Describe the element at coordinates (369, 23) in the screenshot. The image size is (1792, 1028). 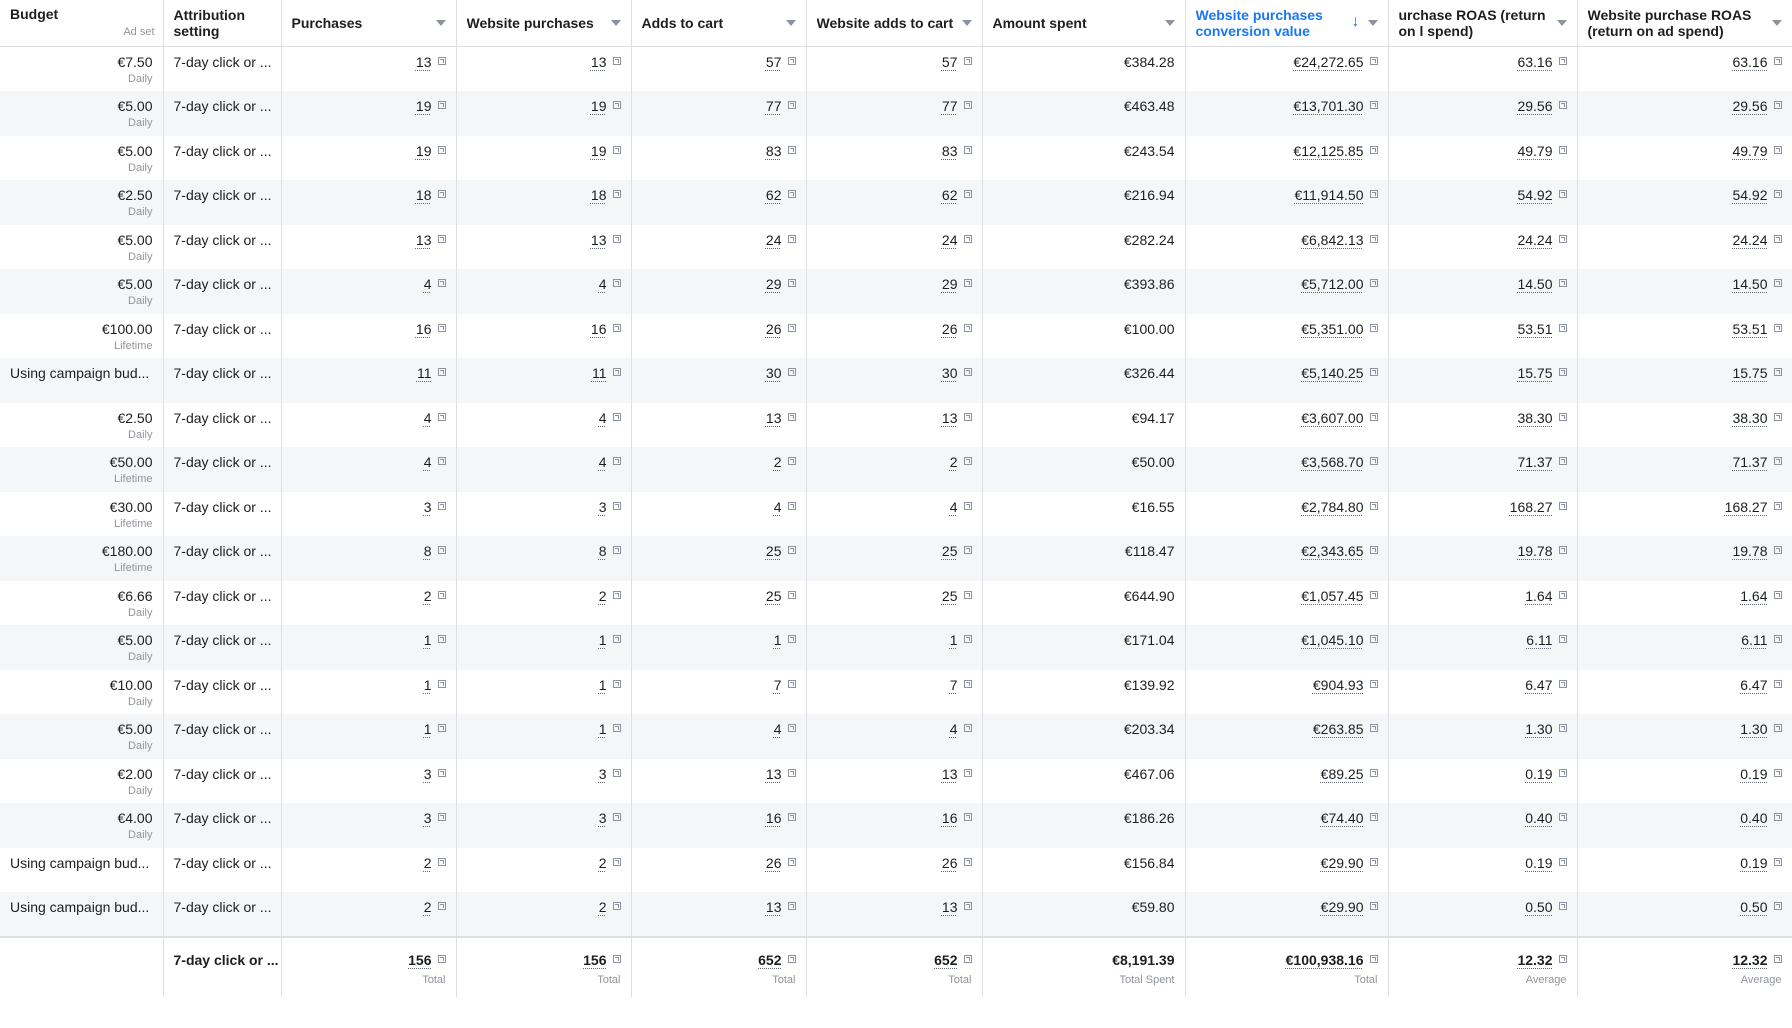
I see `column-header-purchases: Purchases` at that location.